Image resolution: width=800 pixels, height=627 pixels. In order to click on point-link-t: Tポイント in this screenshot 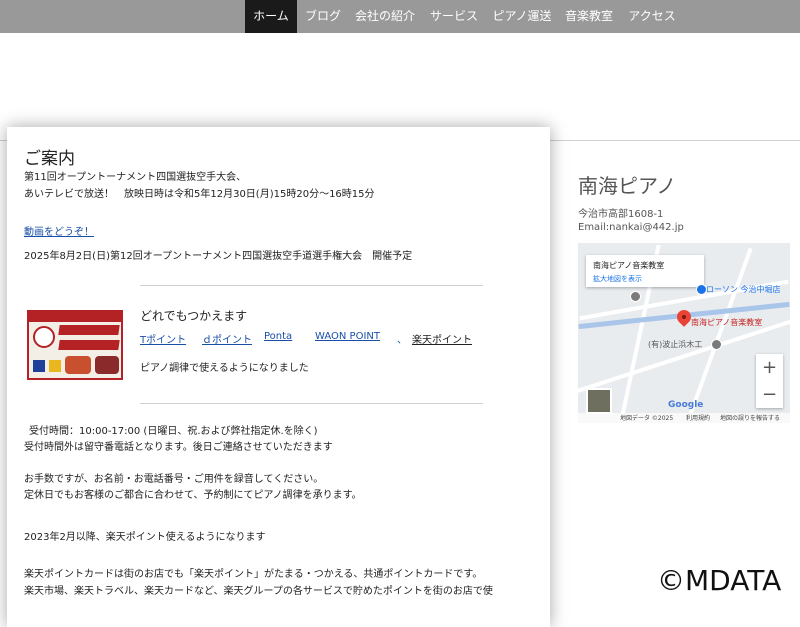, I will do `click(163, 338)`.